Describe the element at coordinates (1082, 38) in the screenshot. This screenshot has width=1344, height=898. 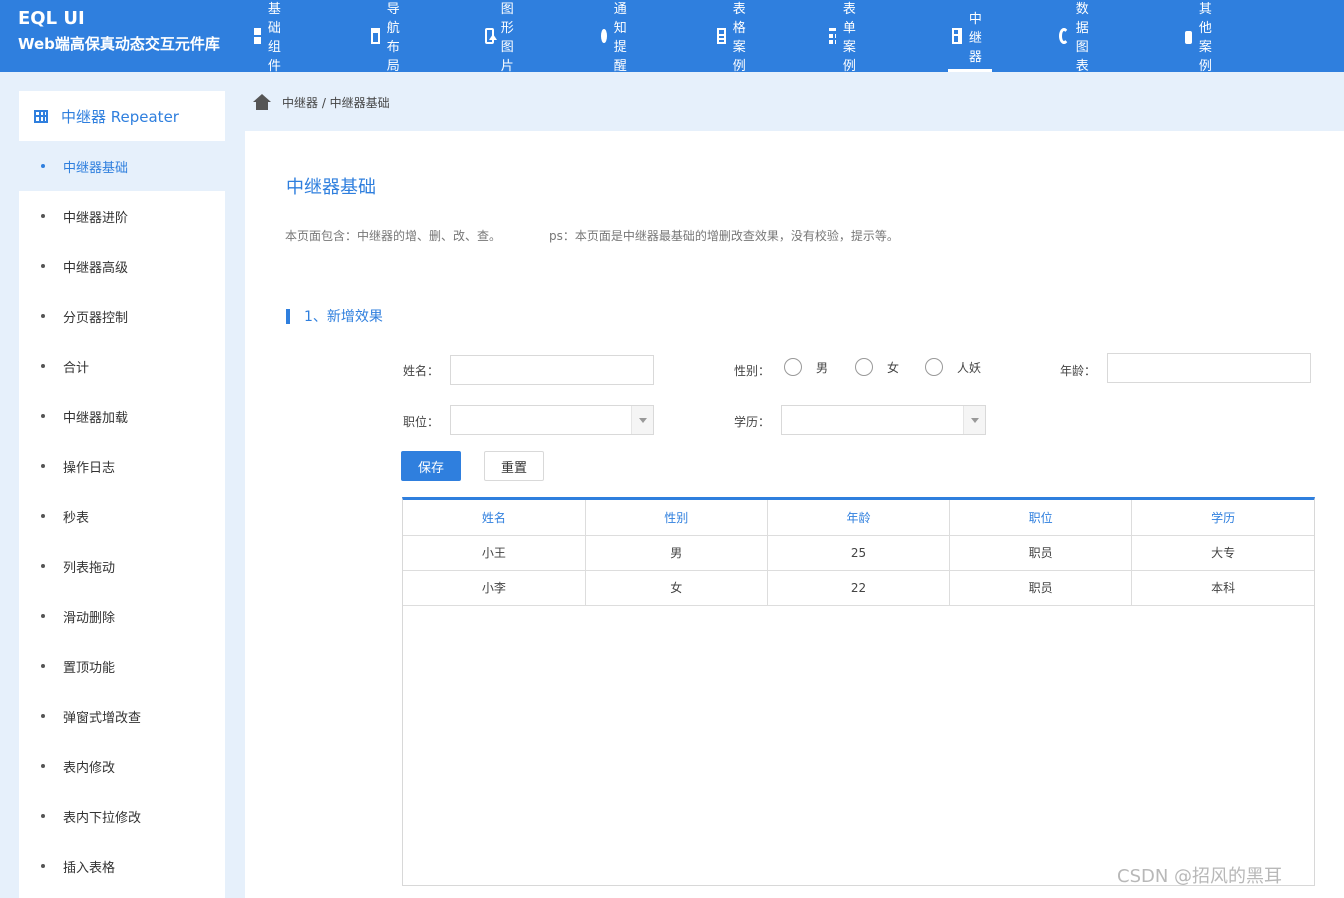
I see `nav-label: 数据图表` at that location.